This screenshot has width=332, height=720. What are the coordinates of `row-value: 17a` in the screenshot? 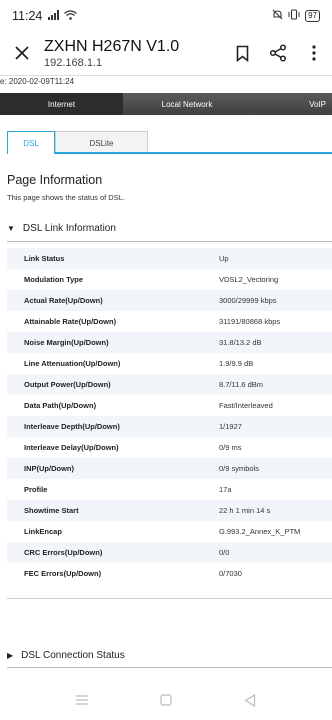 It's located at (275, 489).